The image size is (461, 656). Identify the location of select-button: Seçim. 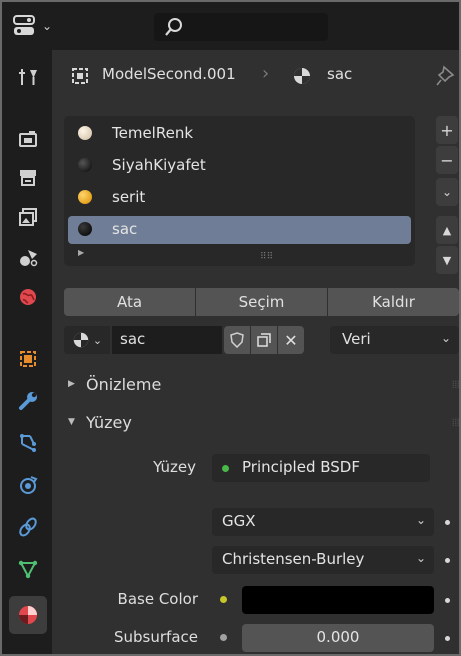
(262, 302).